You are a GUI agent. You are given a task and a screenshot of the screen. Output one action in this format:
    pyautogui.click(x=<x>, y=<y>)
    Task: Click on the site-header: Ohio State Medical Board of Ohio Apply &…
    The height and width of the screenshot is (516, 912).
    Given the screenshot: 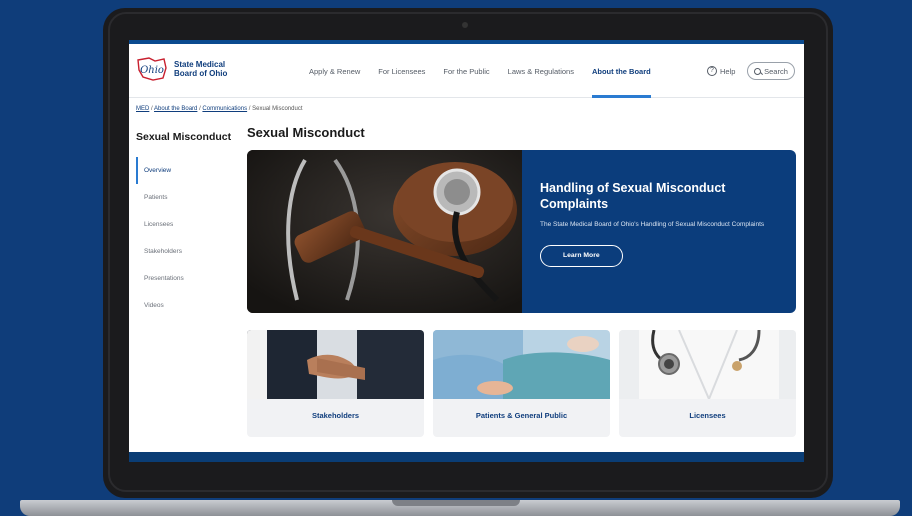 What is the action you would take?
    pyautogui.click(x=466, y=71)
    